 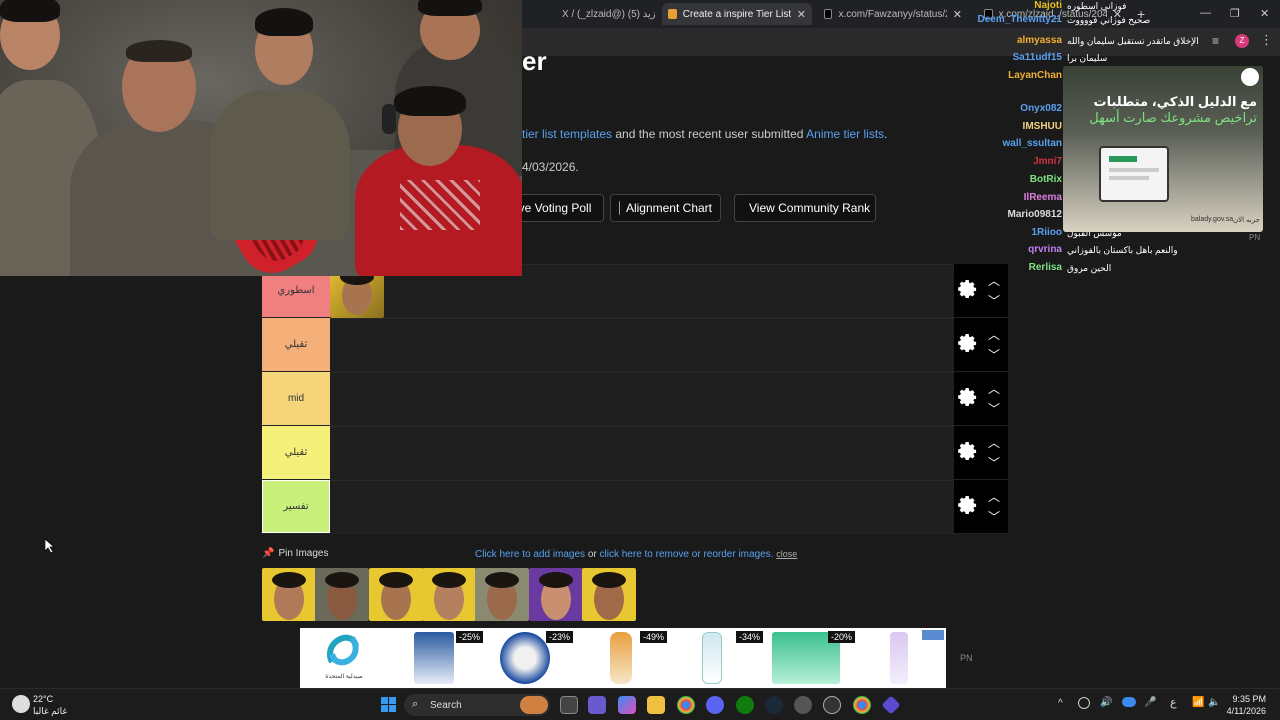 I want to click on chat-username: Onyx082, so click(x=1041, y=108).